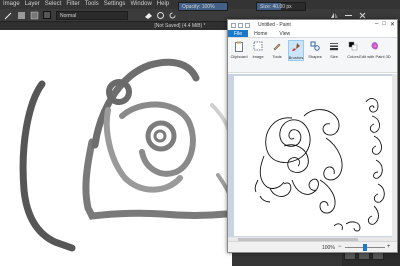 The height and width of the screenshot is (266, 400). I want to click on save-icon, so click(233, 25).